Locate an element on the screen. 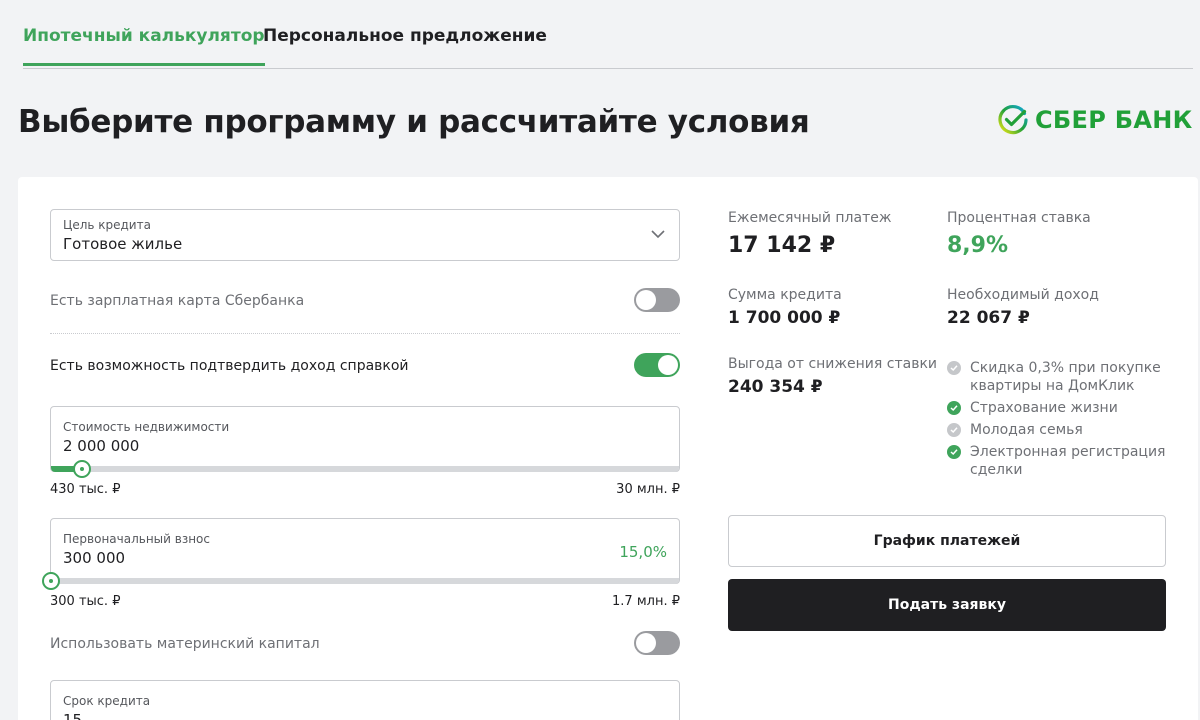  sberbank-logo: СБЕР БАНК is located at coordinates (1095, 120).